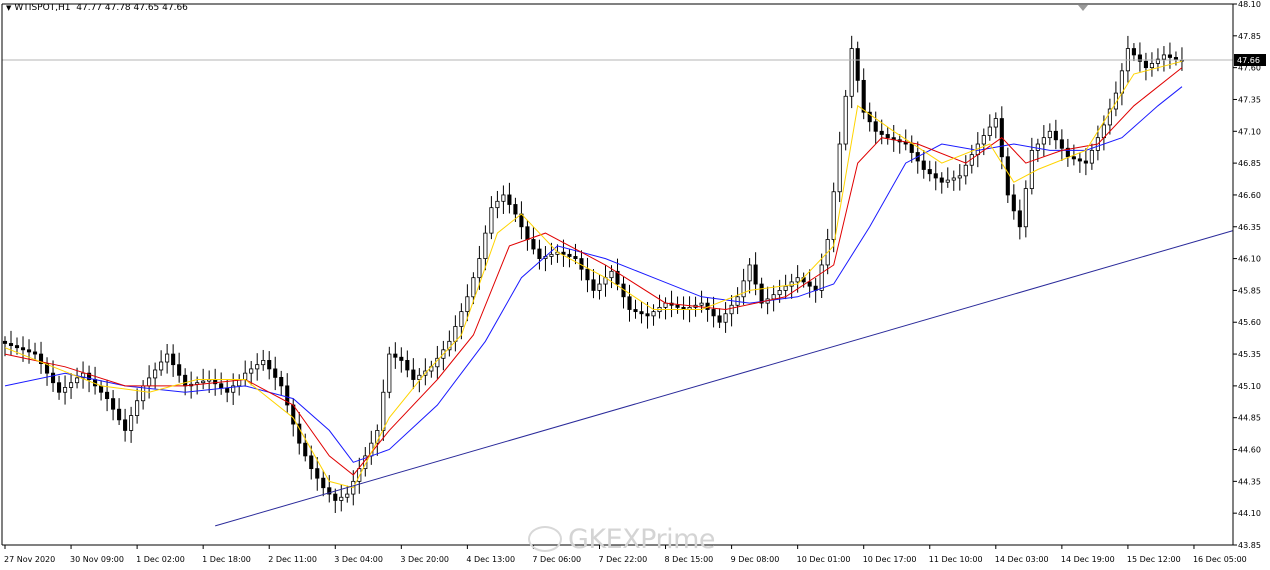 The height and width of the screenshot is (570, 1270). What do you see at coordinates (824, 559) in the screenshot?
I see `x-tick-label: 10 Dec 01:00` at bounding box center [824, 559].